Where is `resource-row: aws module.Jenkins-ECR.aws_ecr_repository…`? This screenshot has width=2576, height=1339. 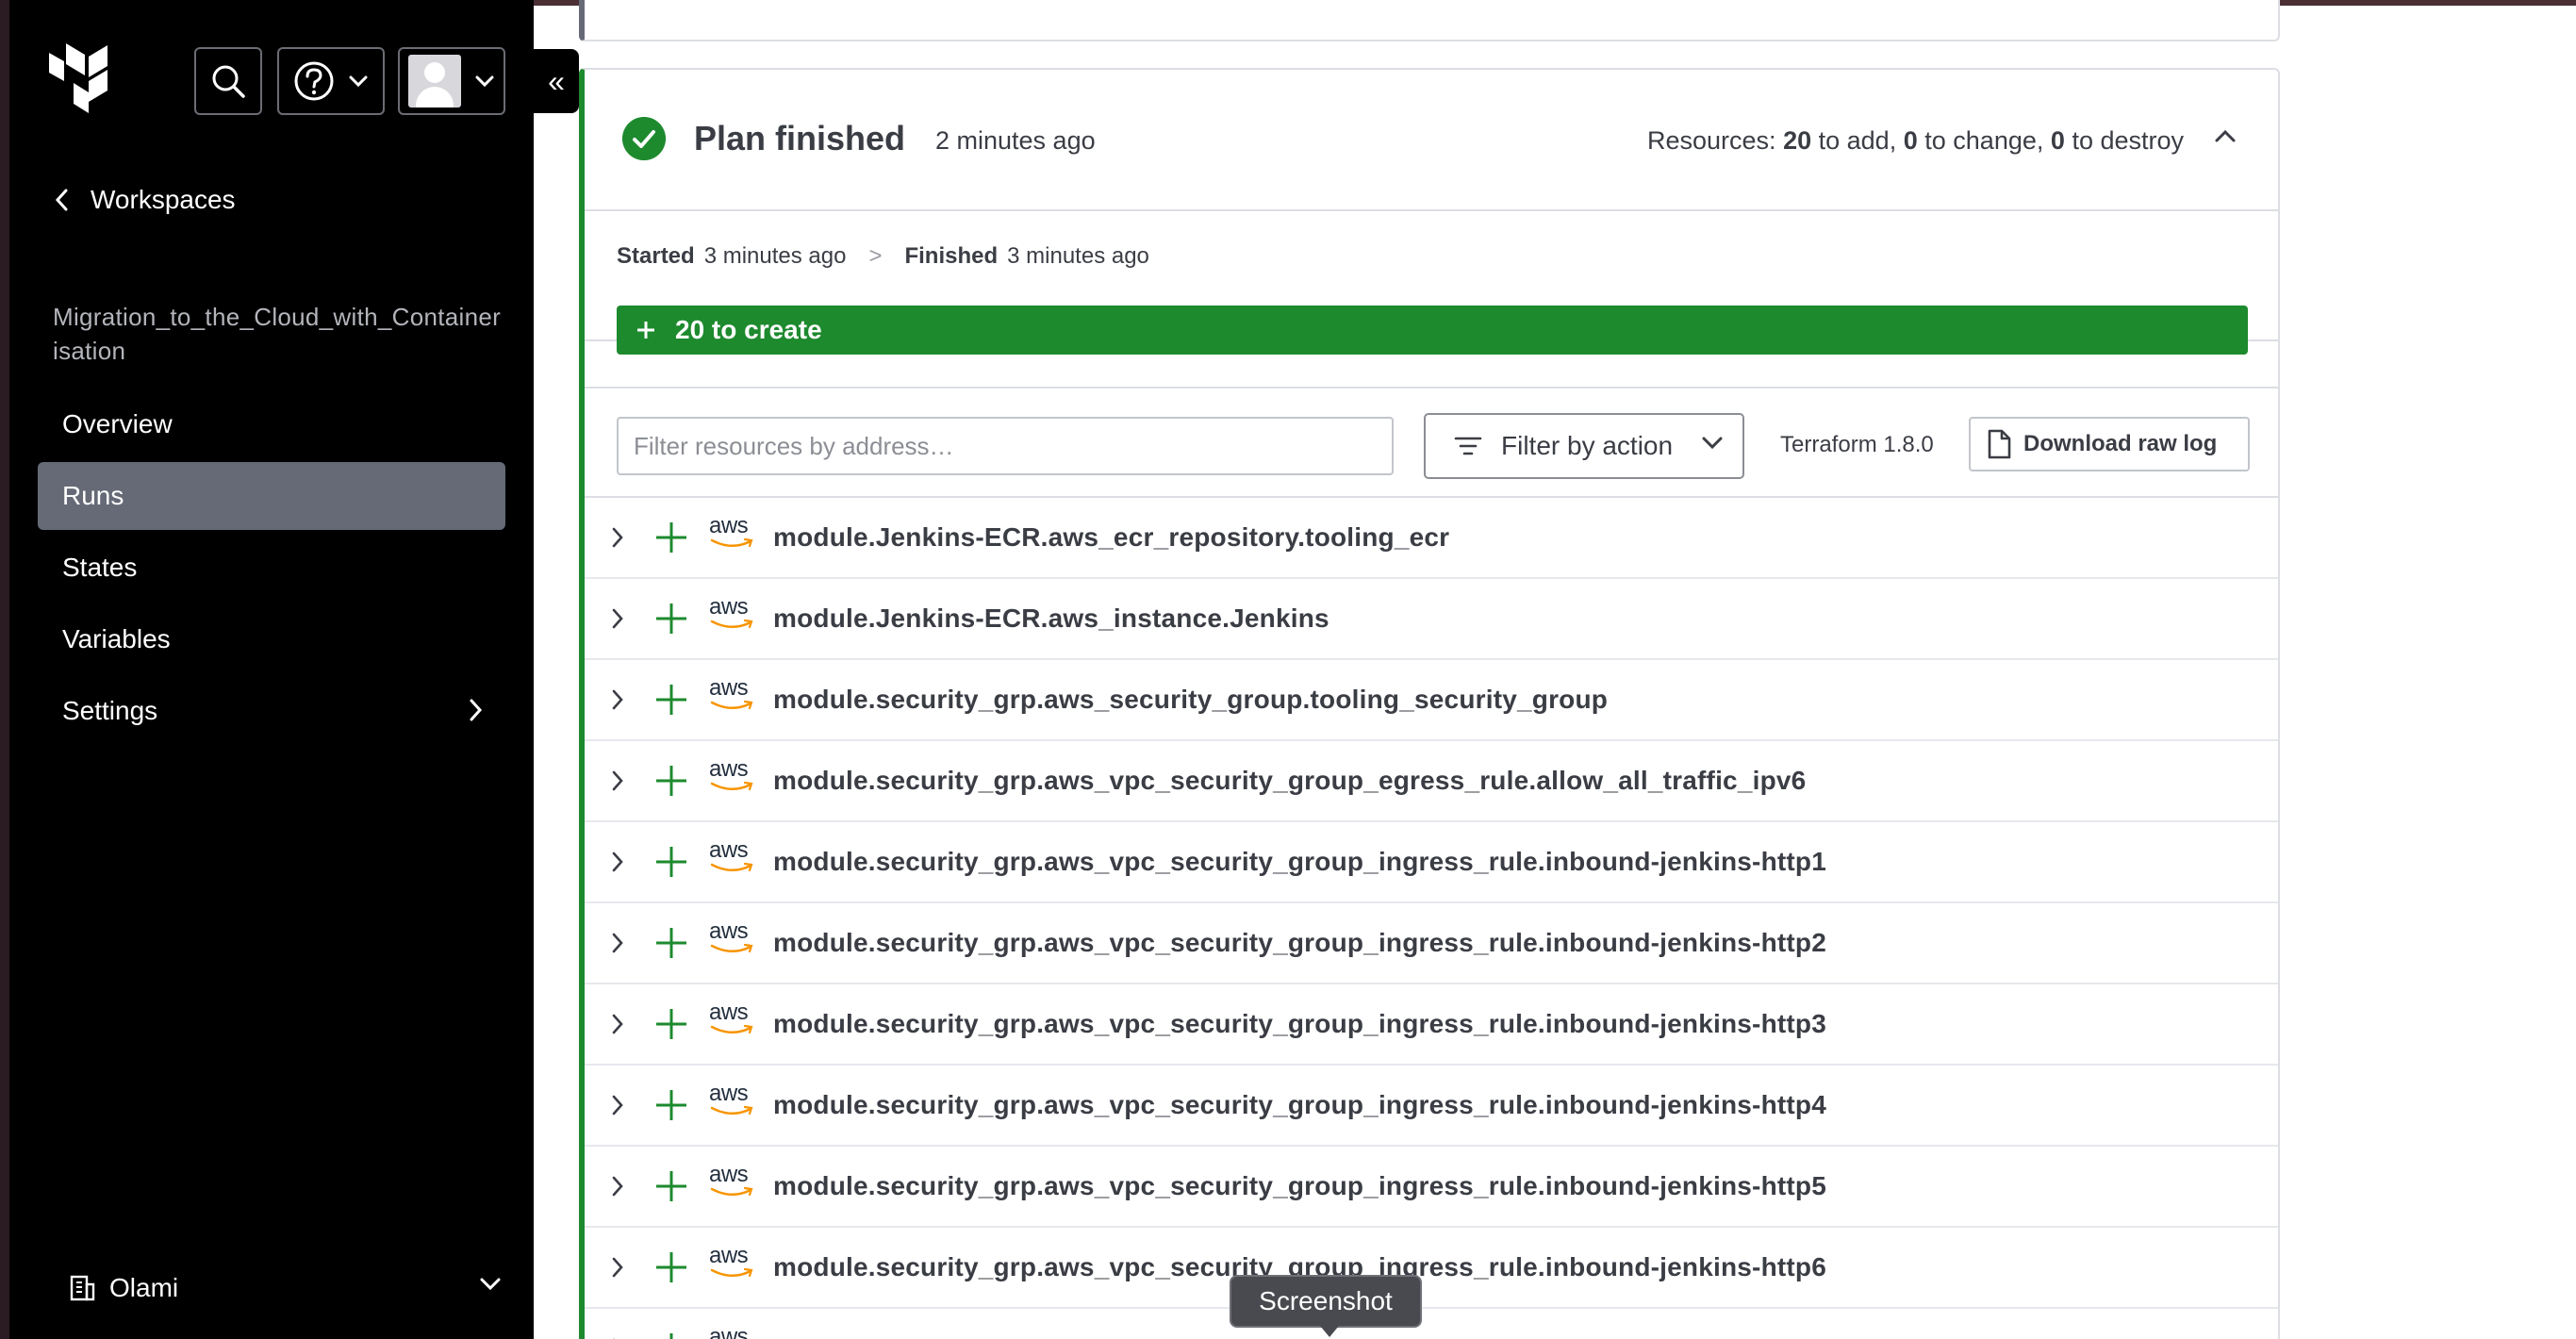 resource-row: aws module.Jenkins-ECR.aws_ecr_repository… is located at coordinates (1431, 538).